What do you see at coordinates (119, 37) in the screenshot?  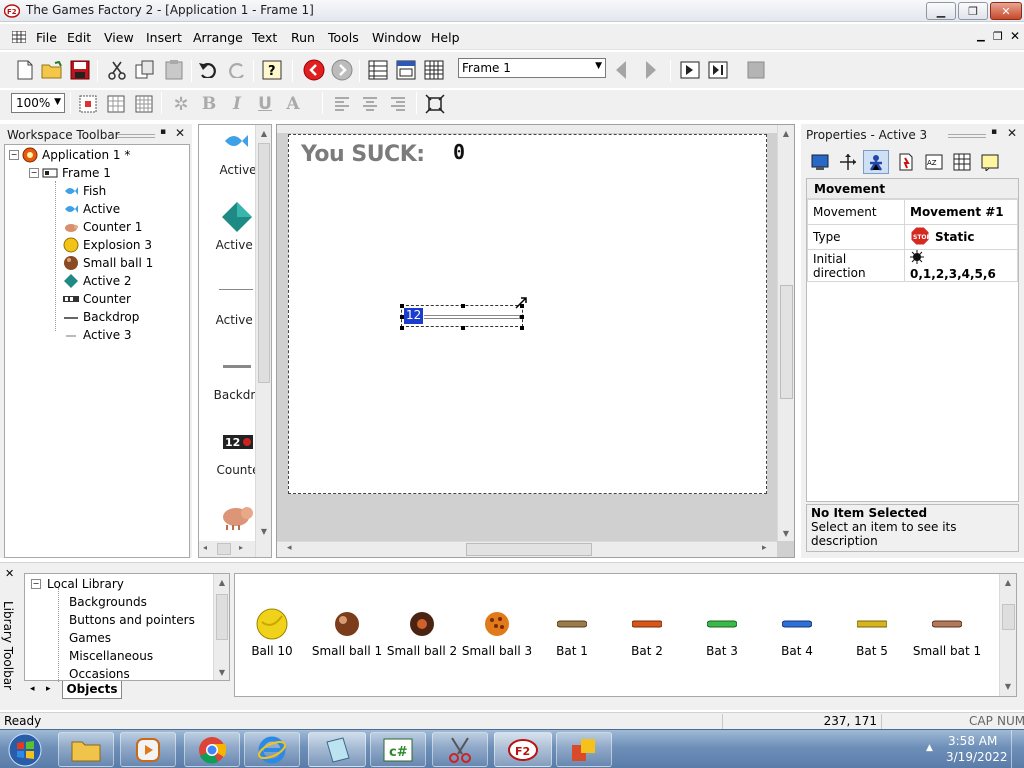 I see `menu-view: View` at bounding box center [119, 37].